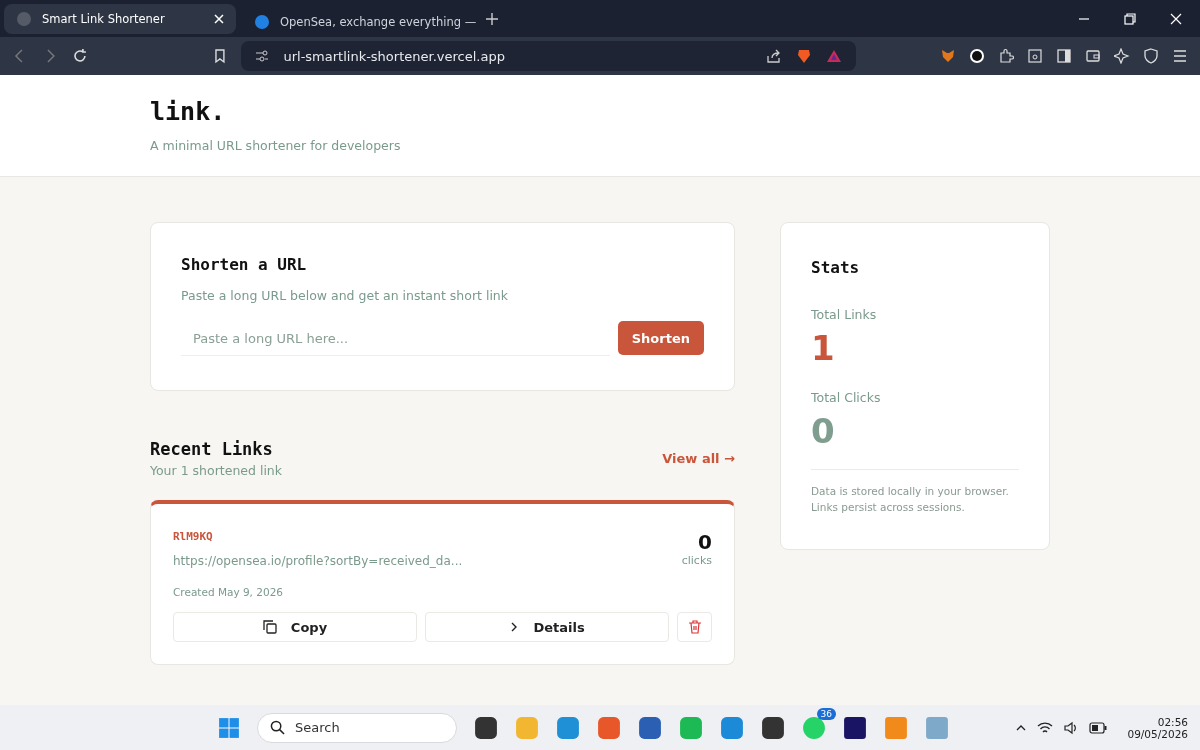  Describe the element at coordinates (276, 145) in the screenshot. I see `tagline: A minimal URL shortener for developers` at that location.